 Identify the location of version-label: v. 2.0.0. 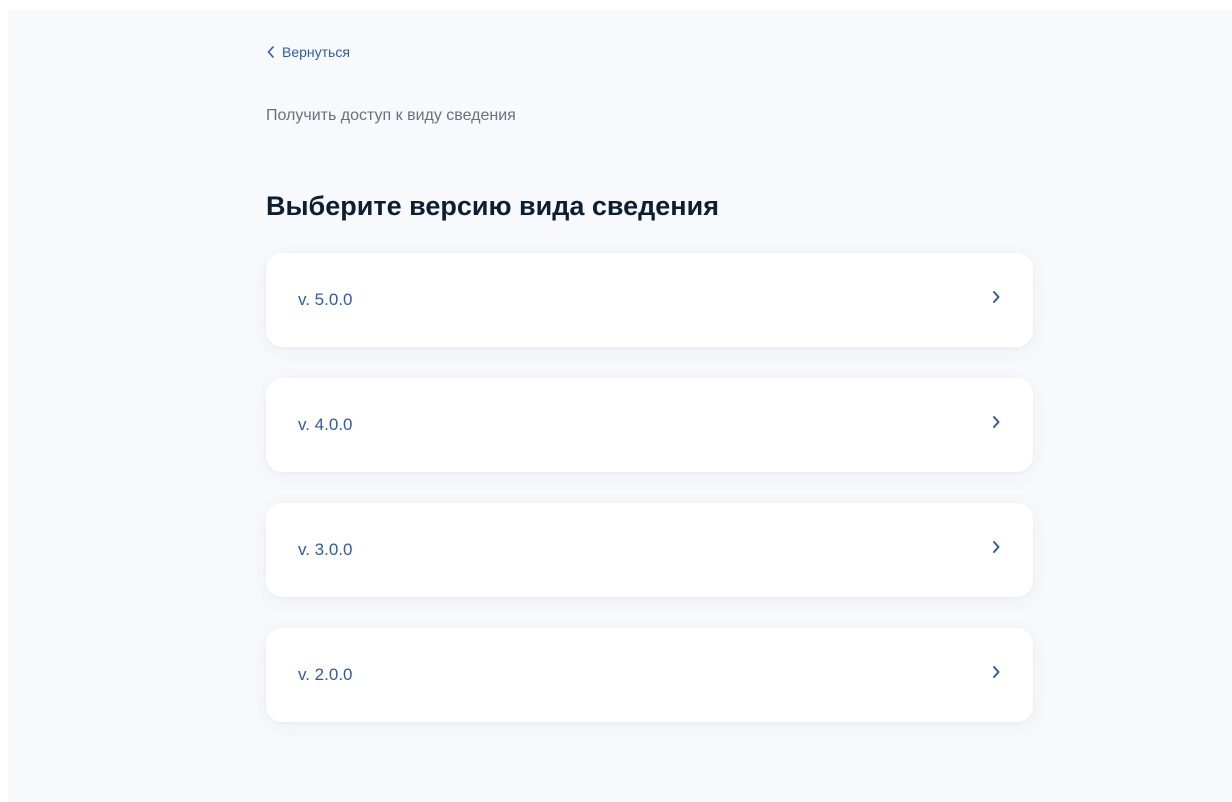
(325, 674).